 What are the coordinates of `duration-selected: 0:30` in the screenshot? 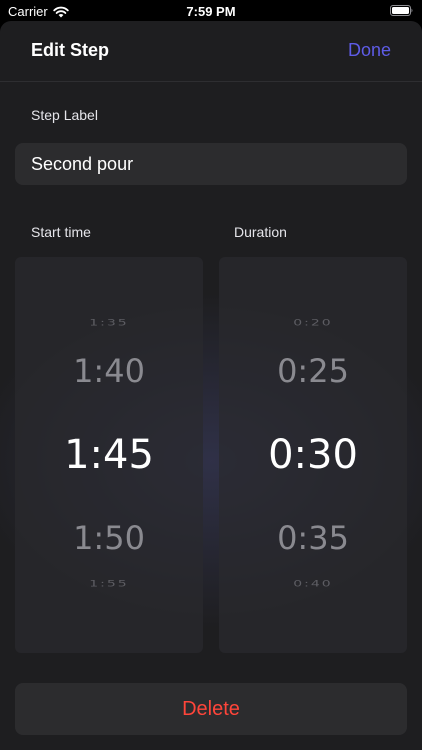 It's located at (313, 455).